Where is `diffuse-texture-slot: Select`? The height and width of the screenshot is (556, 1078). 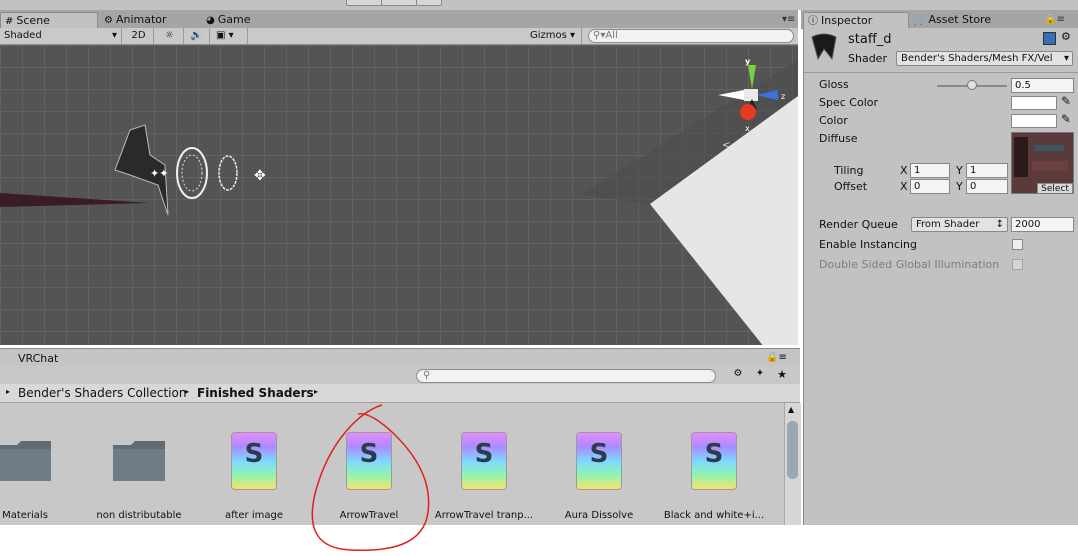 diffuse-texture-slot: Select is located at coordinates (1042, 163).